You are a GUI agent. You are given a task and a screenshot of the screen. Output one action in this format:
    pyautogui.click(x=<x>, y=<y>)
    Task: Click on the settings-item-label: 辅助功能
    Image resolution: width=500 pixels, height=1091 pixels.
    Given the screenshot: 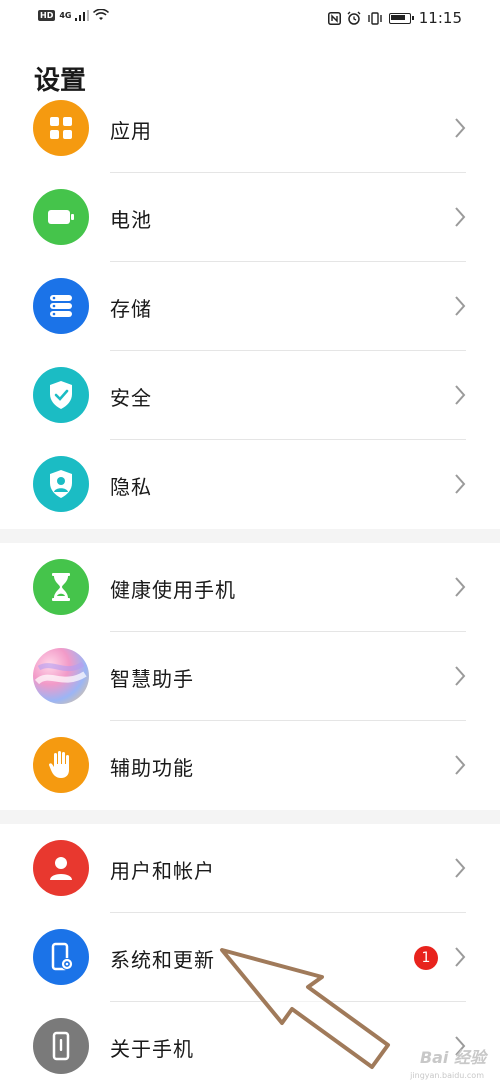 What is the action you would take?
    pyautogui.click(x=152, y=768)
    